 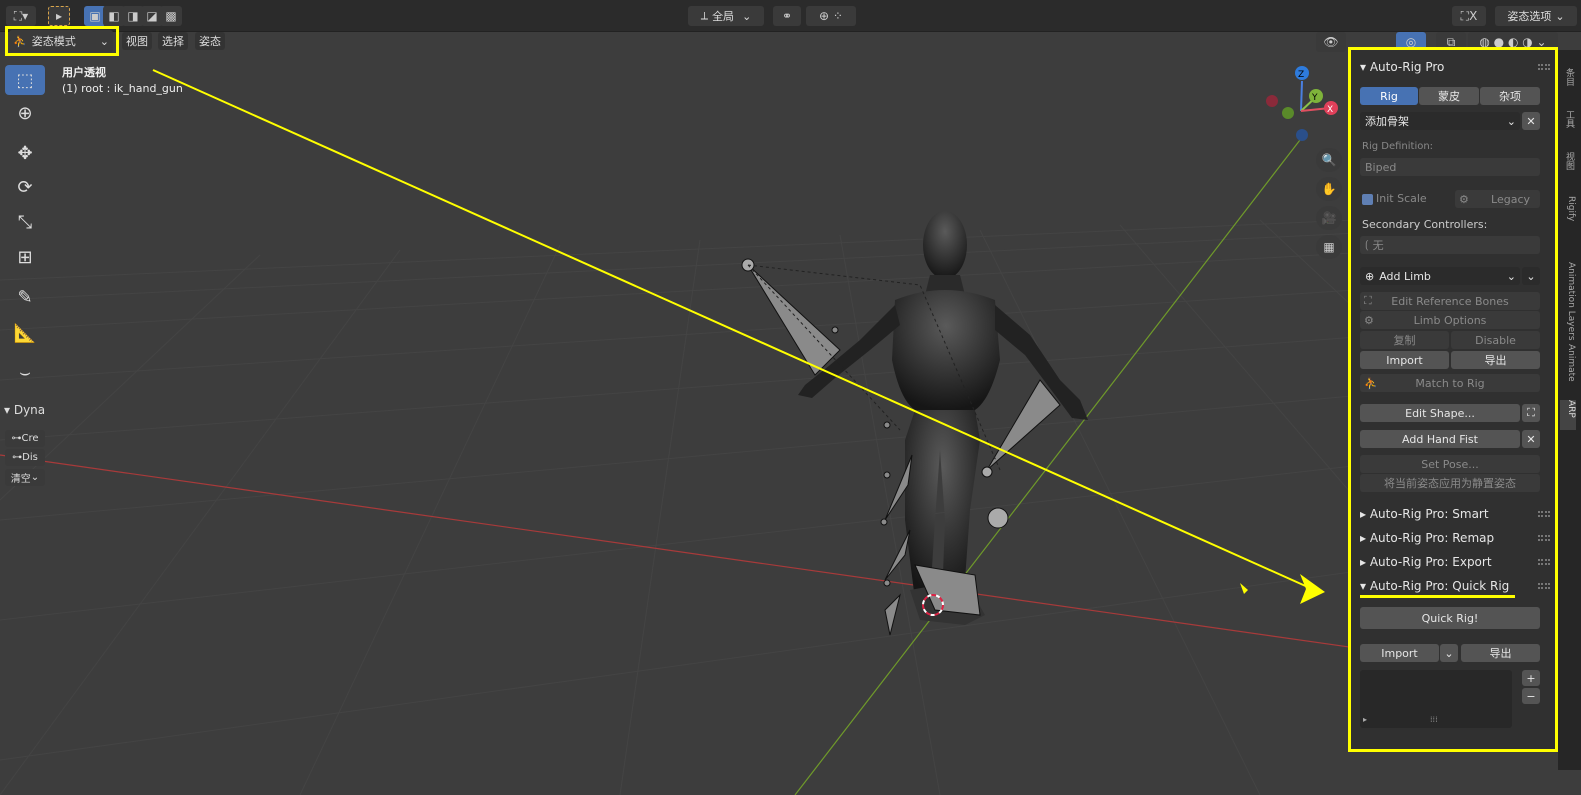 What do you see at coordinates (59, 16) in the screenshot?
I see `select-tool-icon: ▸` at bounding box center [59, 16].